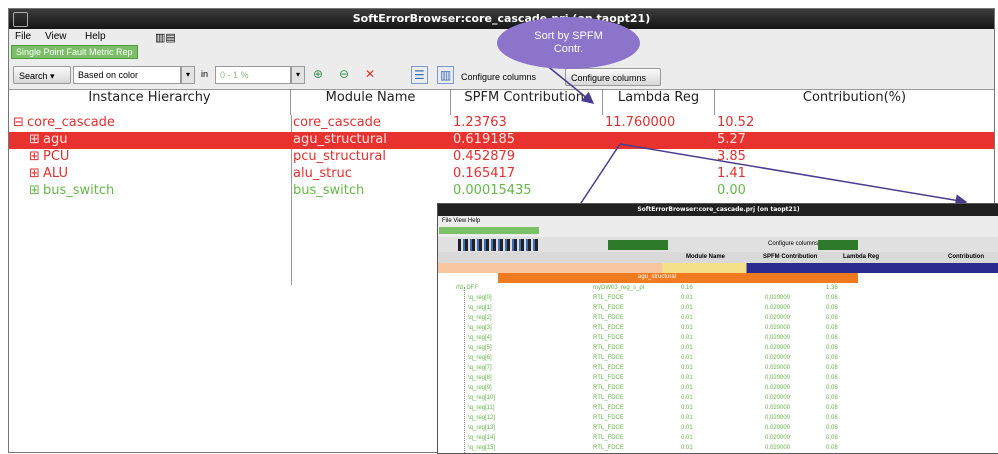 This screenshot has height=454, width=998. I want to click on inset-instance: \q_reg[8], so click(480, 378).